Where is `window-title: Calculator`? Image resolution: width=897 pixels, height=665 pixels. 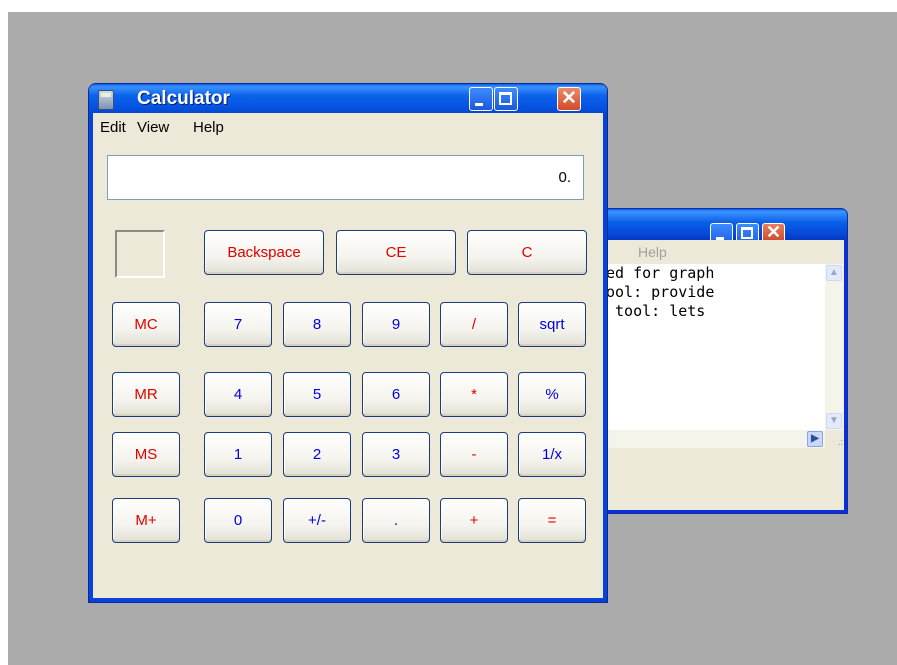 window-title: Calculator is located at coordinates (183, 98).